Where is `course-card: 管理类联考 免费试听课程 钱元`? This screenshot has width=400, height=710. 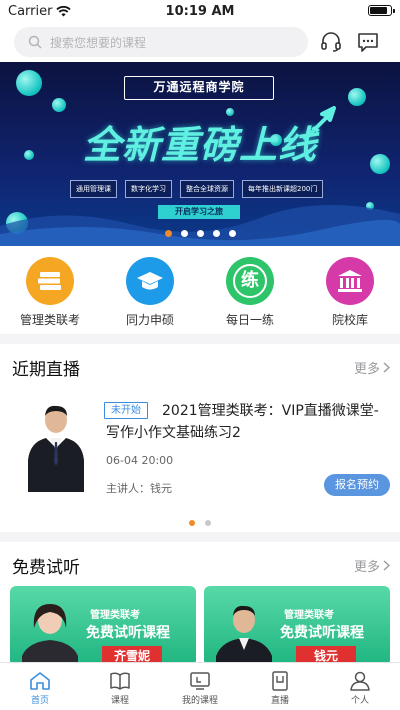 course-card: 管理类联考 免费试听课程 钱元 is located at coordinates (297, 626).